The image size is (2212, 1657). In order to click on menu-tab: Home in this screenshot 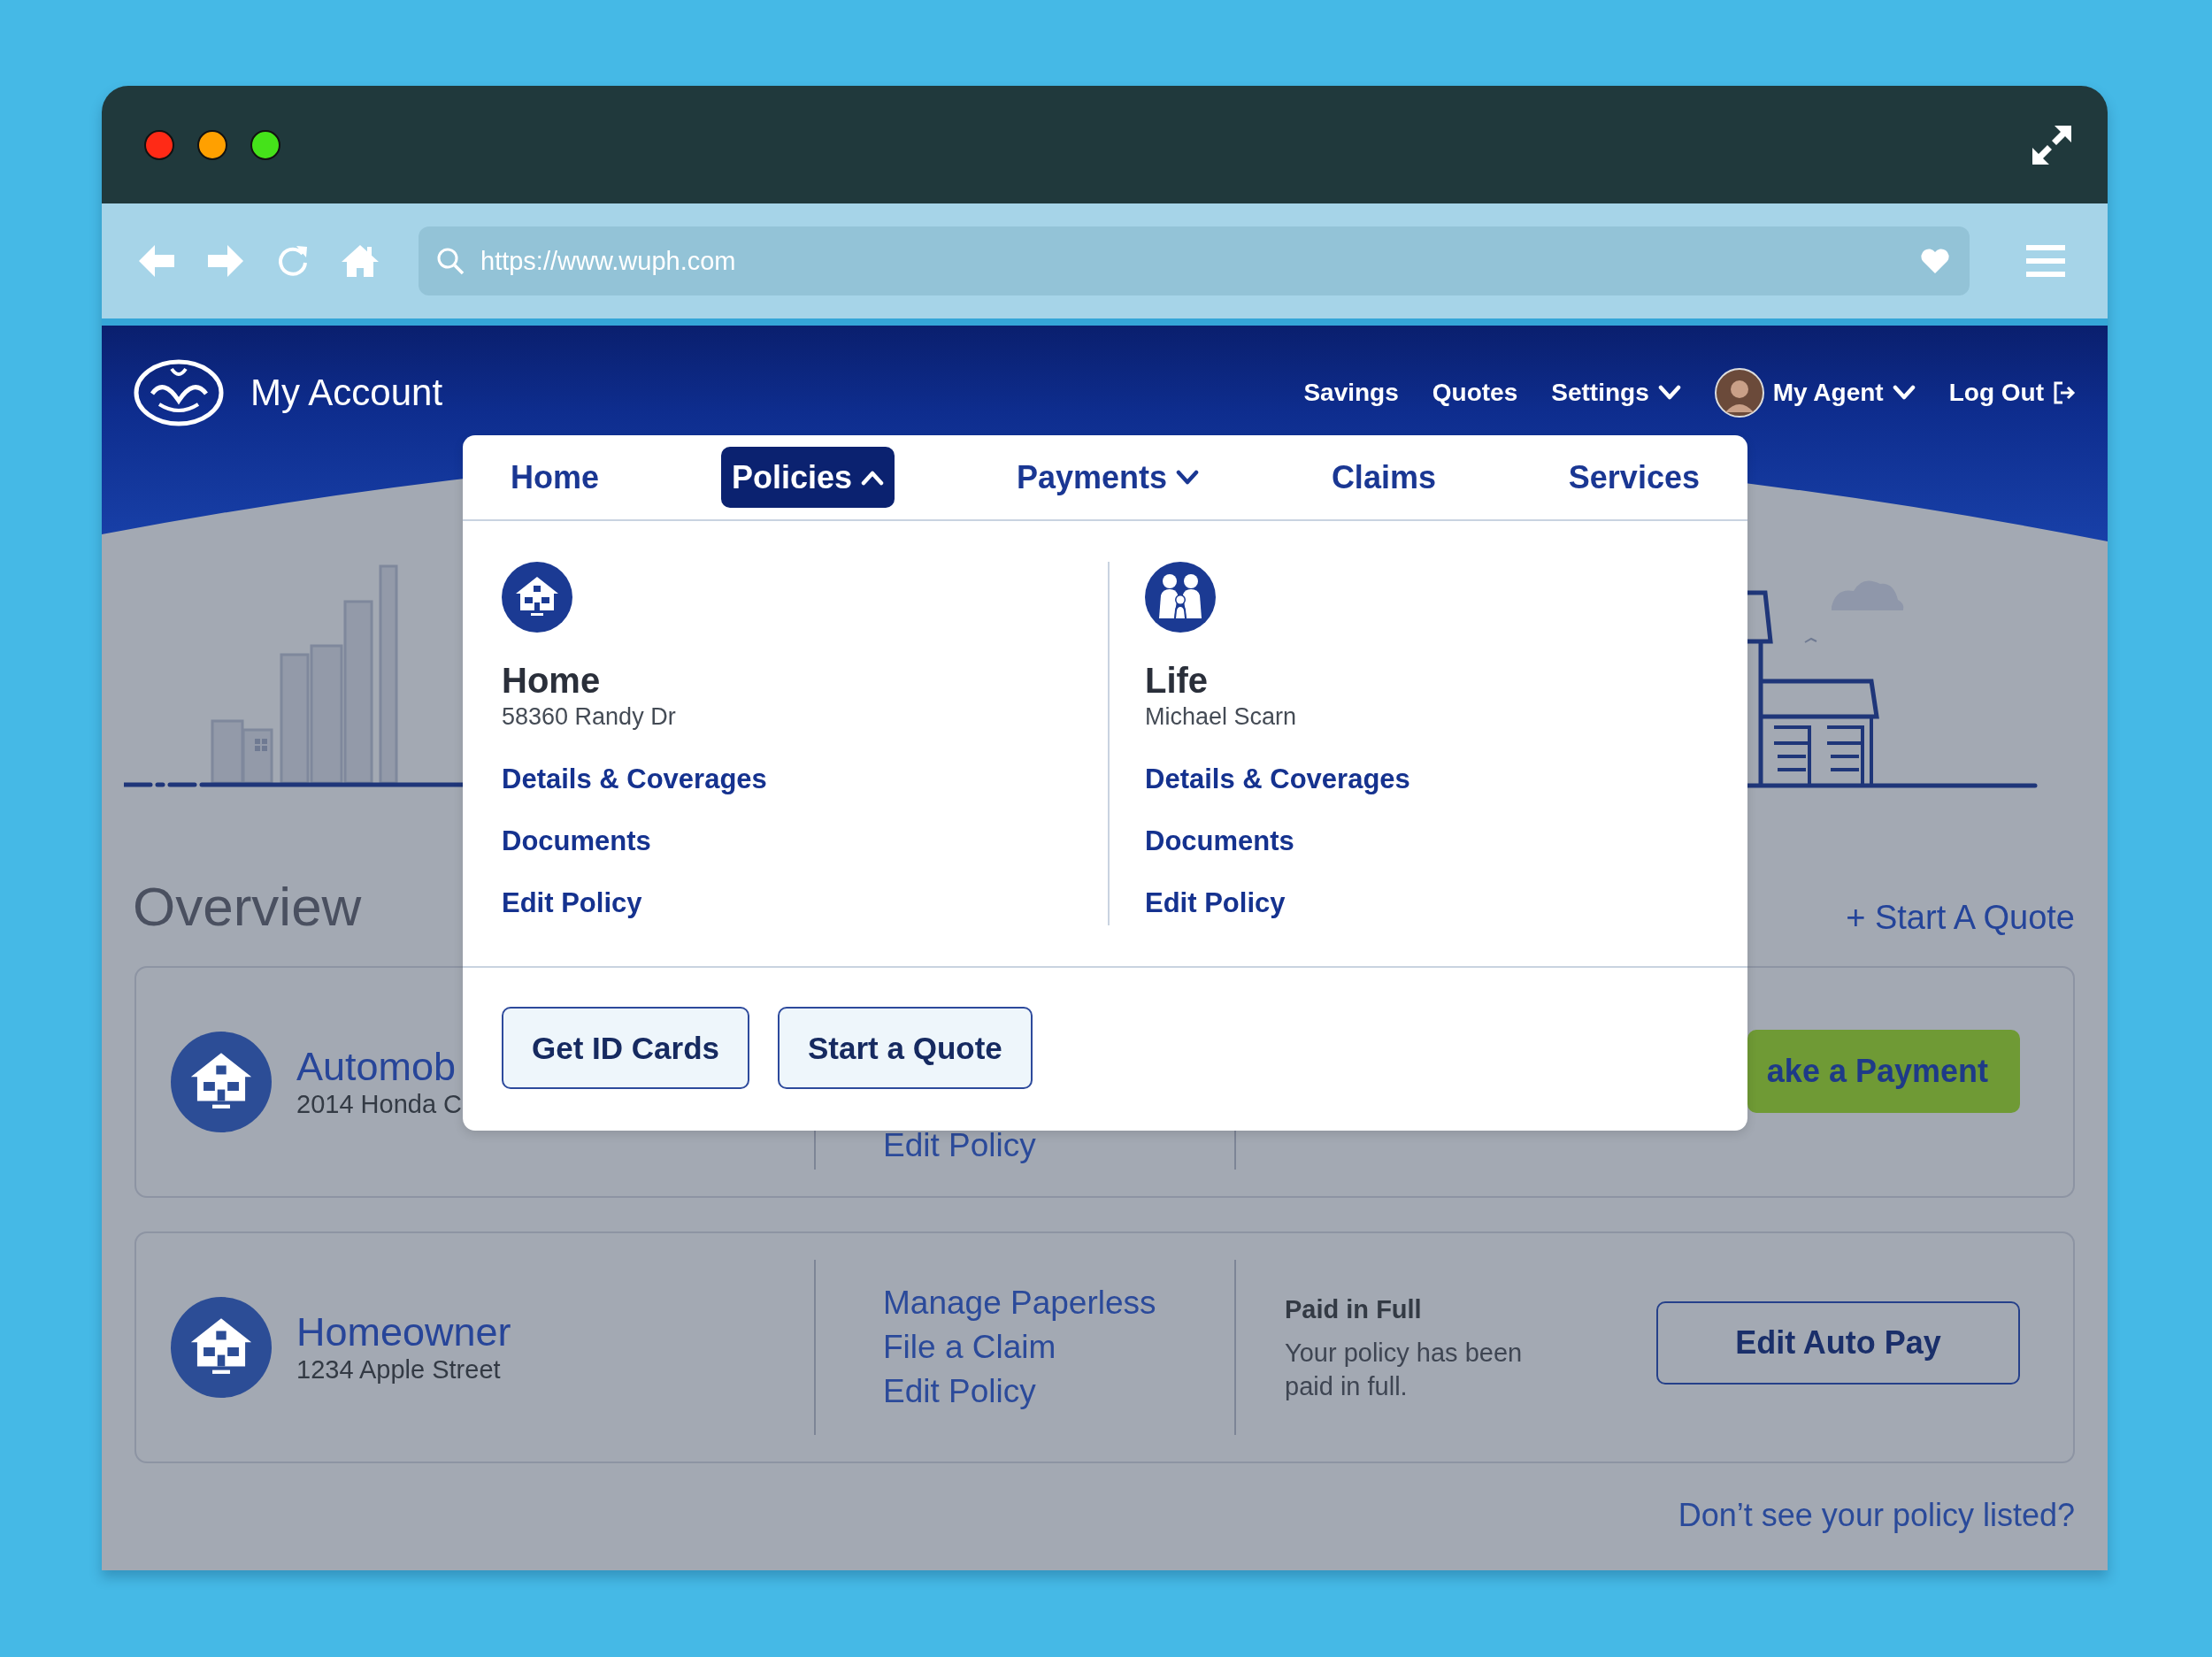, I will do `click(556, 477)`.